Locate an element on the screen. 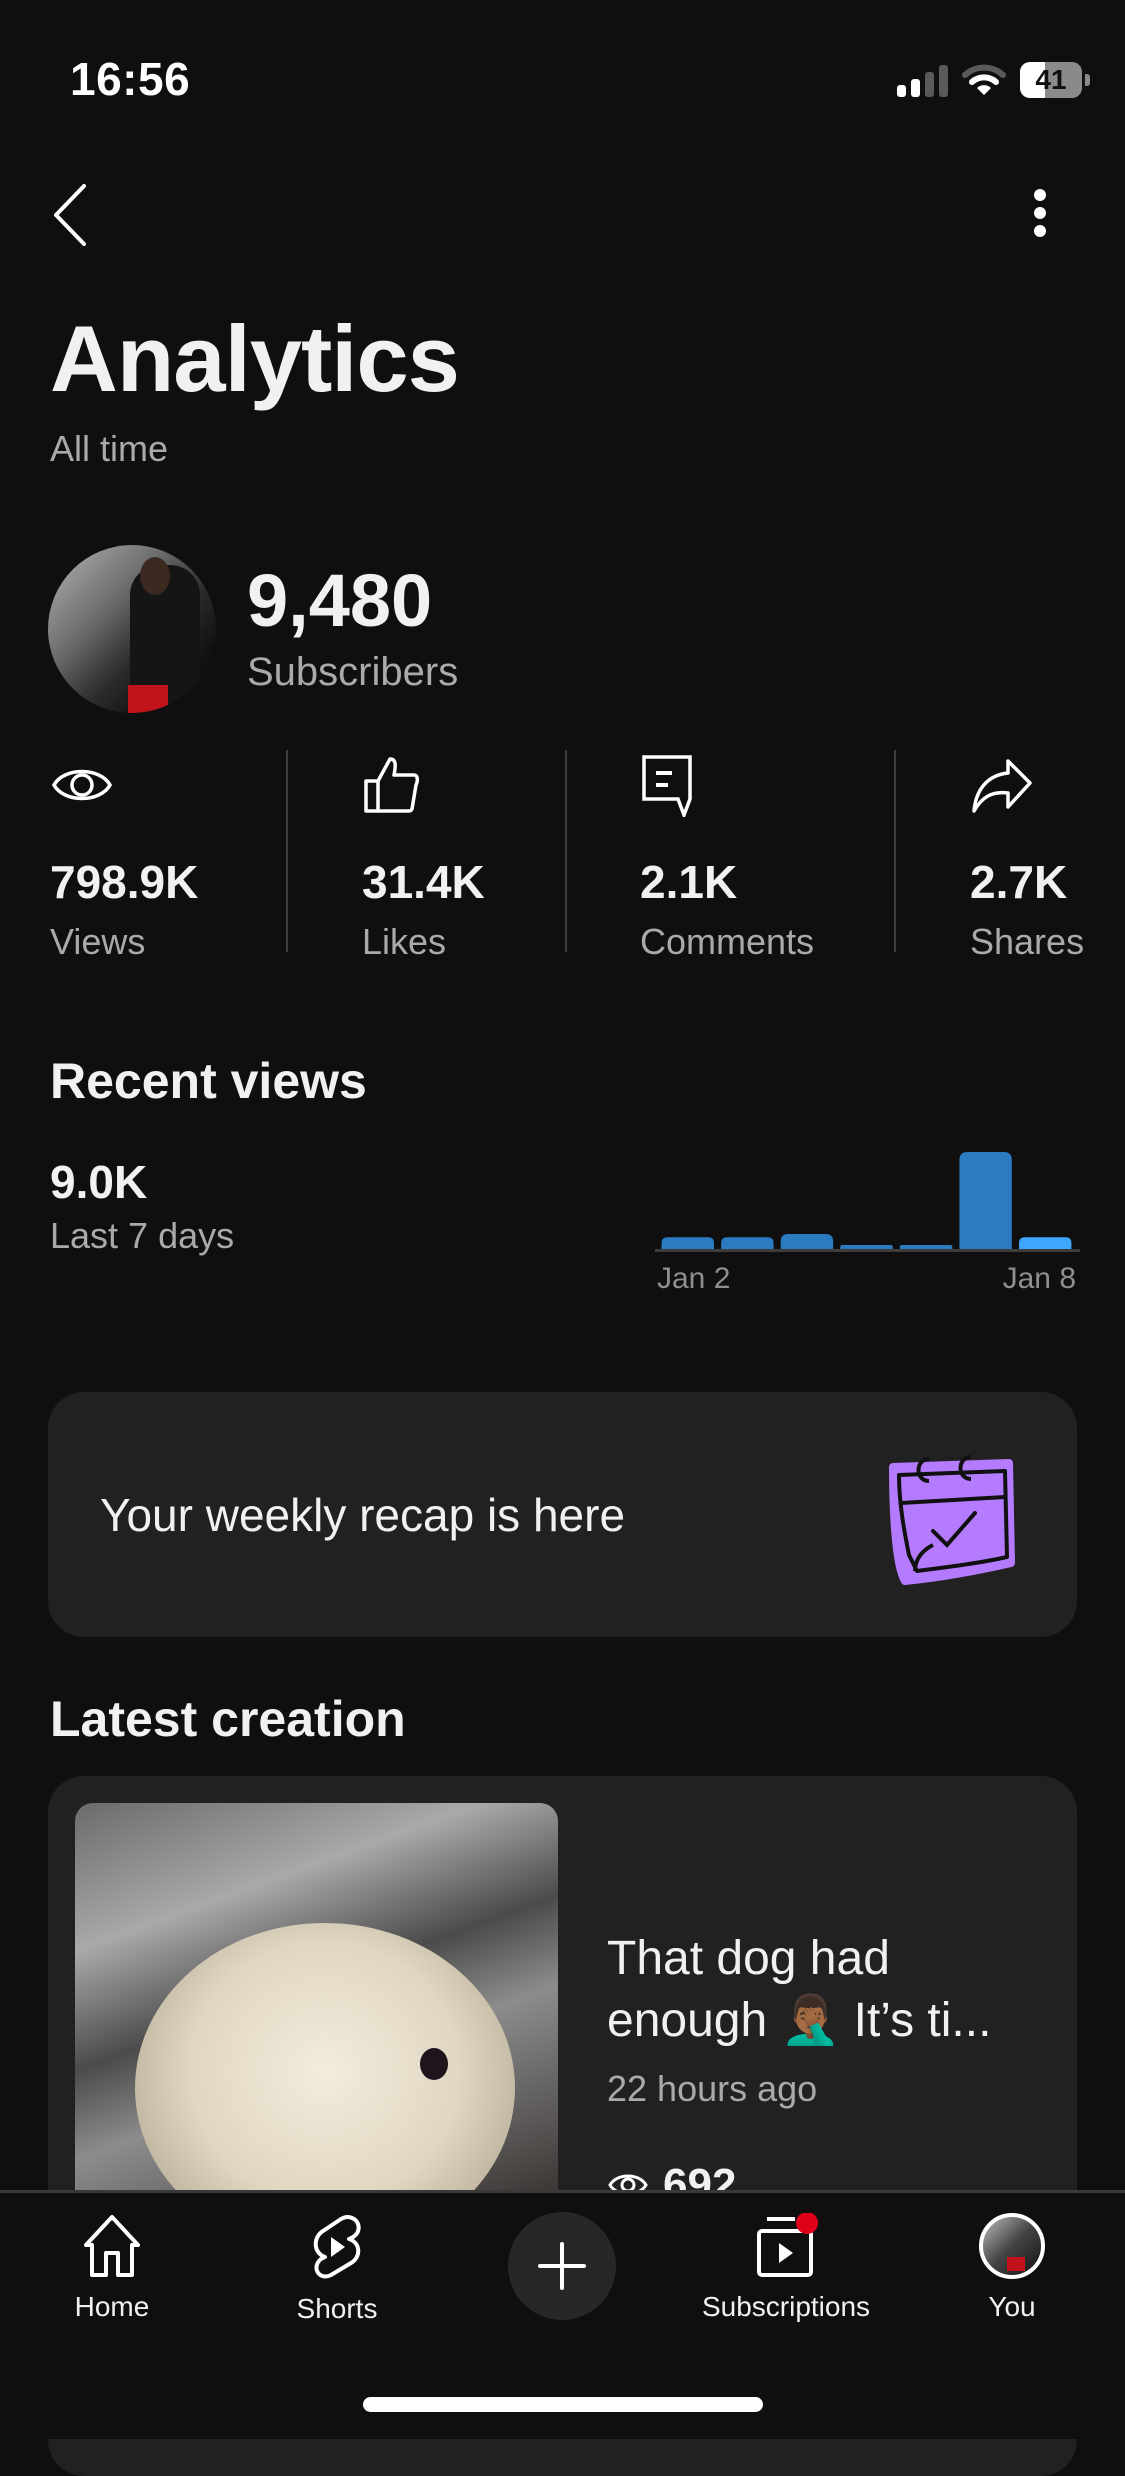  stat-shares: 2.7K Shares is located at coordinates (1027, 859).